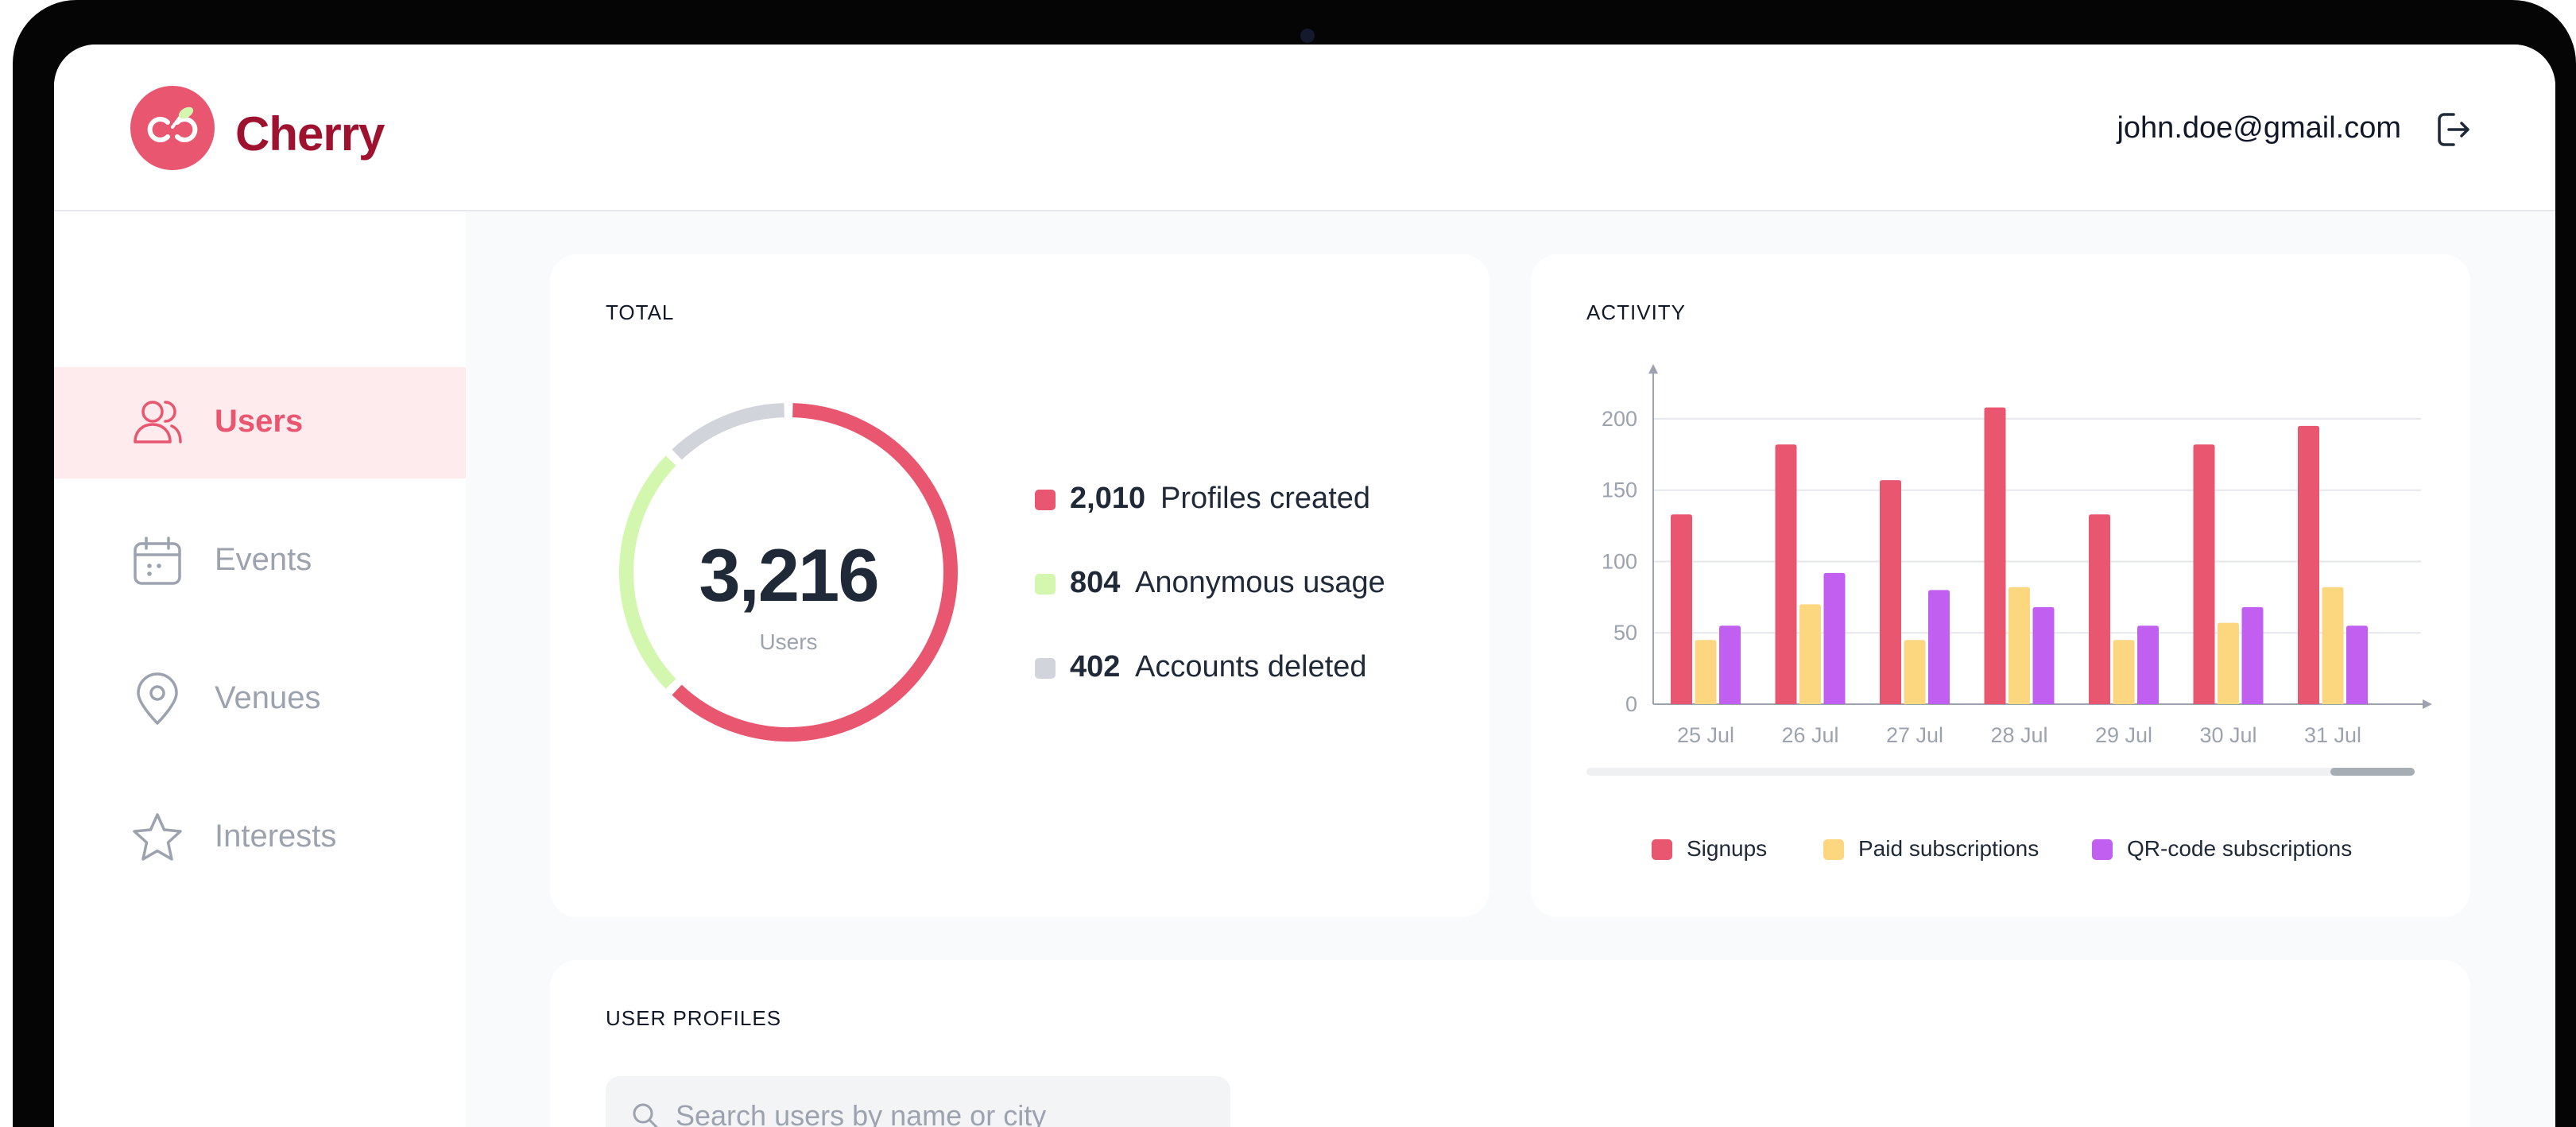 This screenshot has width=2576, height=1127. What do you see at coordinates (2332, 735) in the screenshot?
I see `x-tick-label: 31 Jul` at bounding box center [2332, 735].